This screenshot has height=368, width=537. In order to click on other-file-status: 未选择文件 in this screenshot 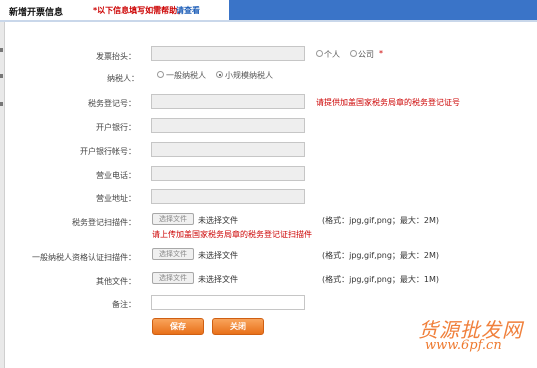, I will do `click(218, 279)`.